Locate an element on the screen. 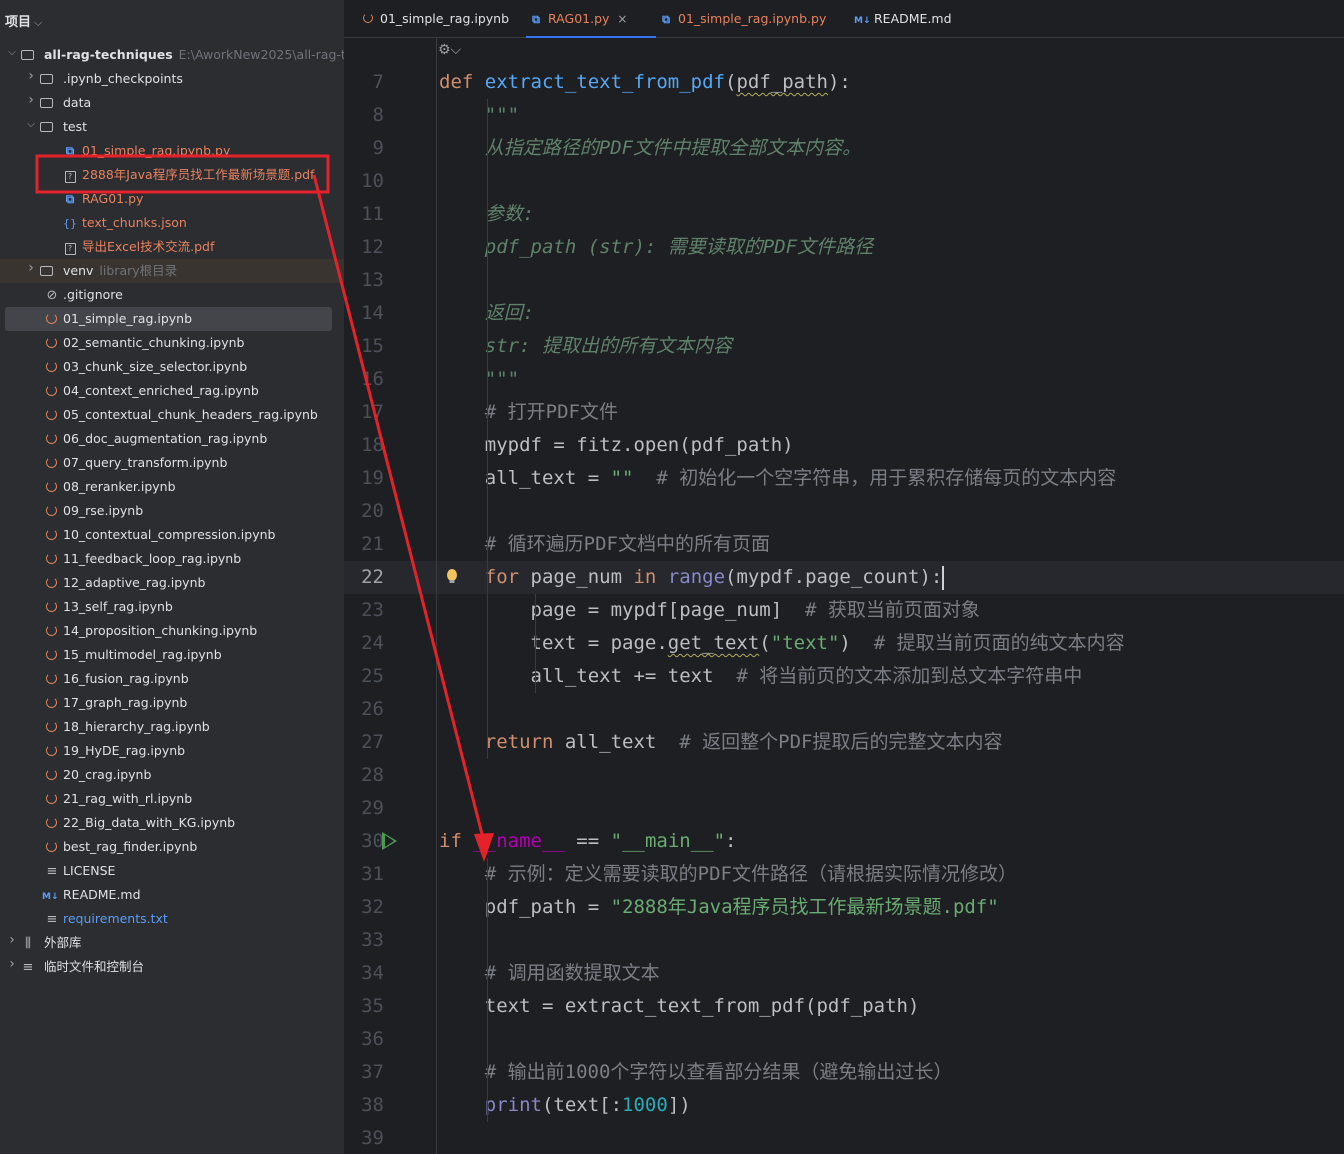 The width and height of the screenshot is (1344, 1154). tree-item: 06_doc_augmentation_rag.ipynb is located at coordinates (172, 439).